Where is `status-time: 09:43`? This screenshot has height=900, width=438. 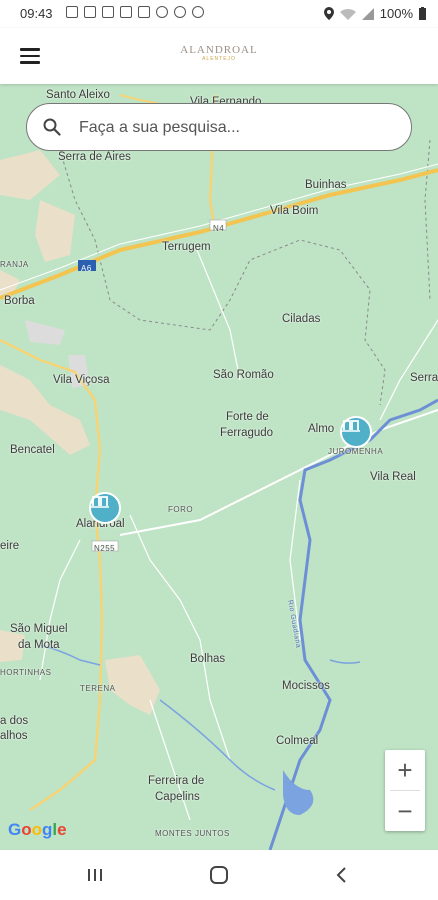 status-time: 09:43 is located at coordinates (36, 13).